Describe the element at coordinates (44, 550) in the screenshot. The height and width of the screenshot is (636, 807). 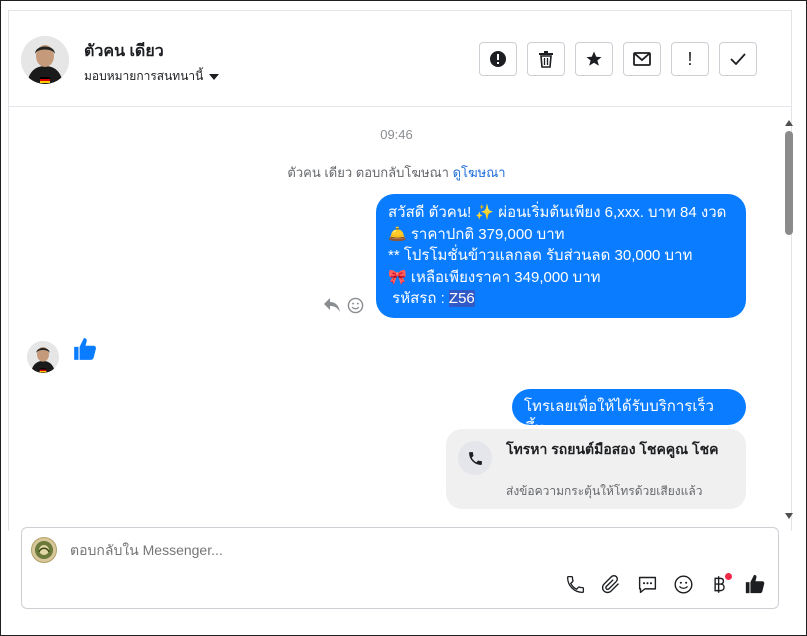
I see `page-avatar` at that location.